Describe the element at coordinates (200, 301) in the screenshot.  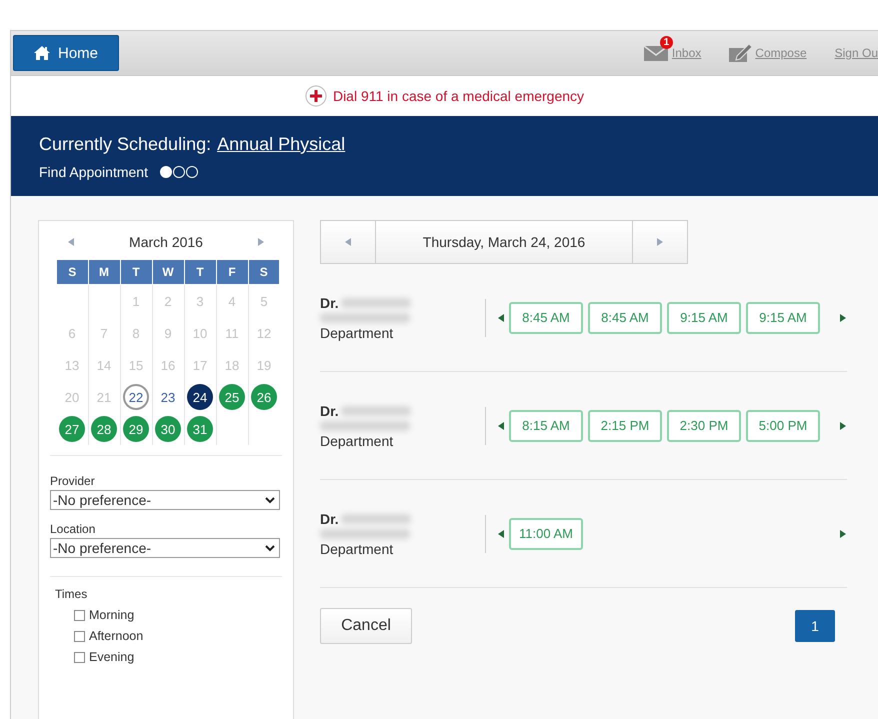
I see `calendar-day: 3` at that location.